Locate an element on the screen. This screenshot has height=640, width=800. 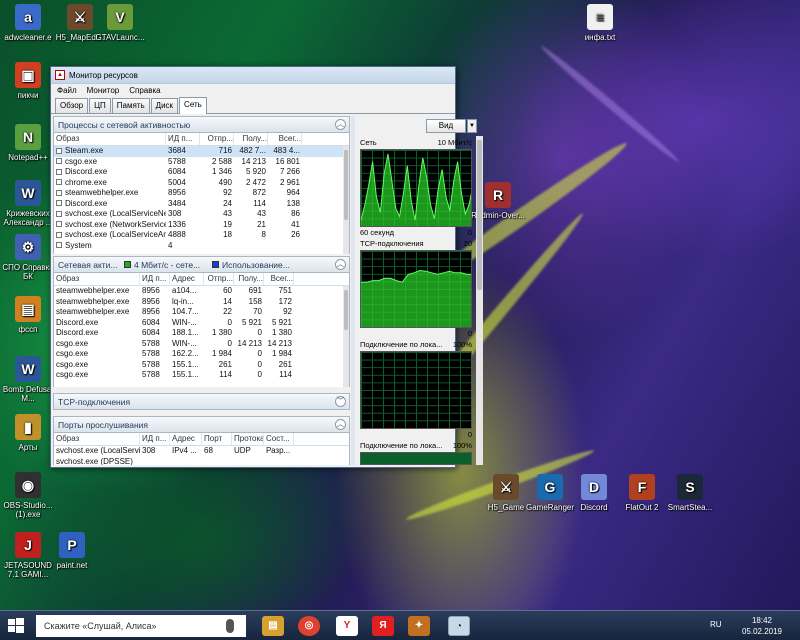
menu-help: Справка is located at coordinates (144, 90).